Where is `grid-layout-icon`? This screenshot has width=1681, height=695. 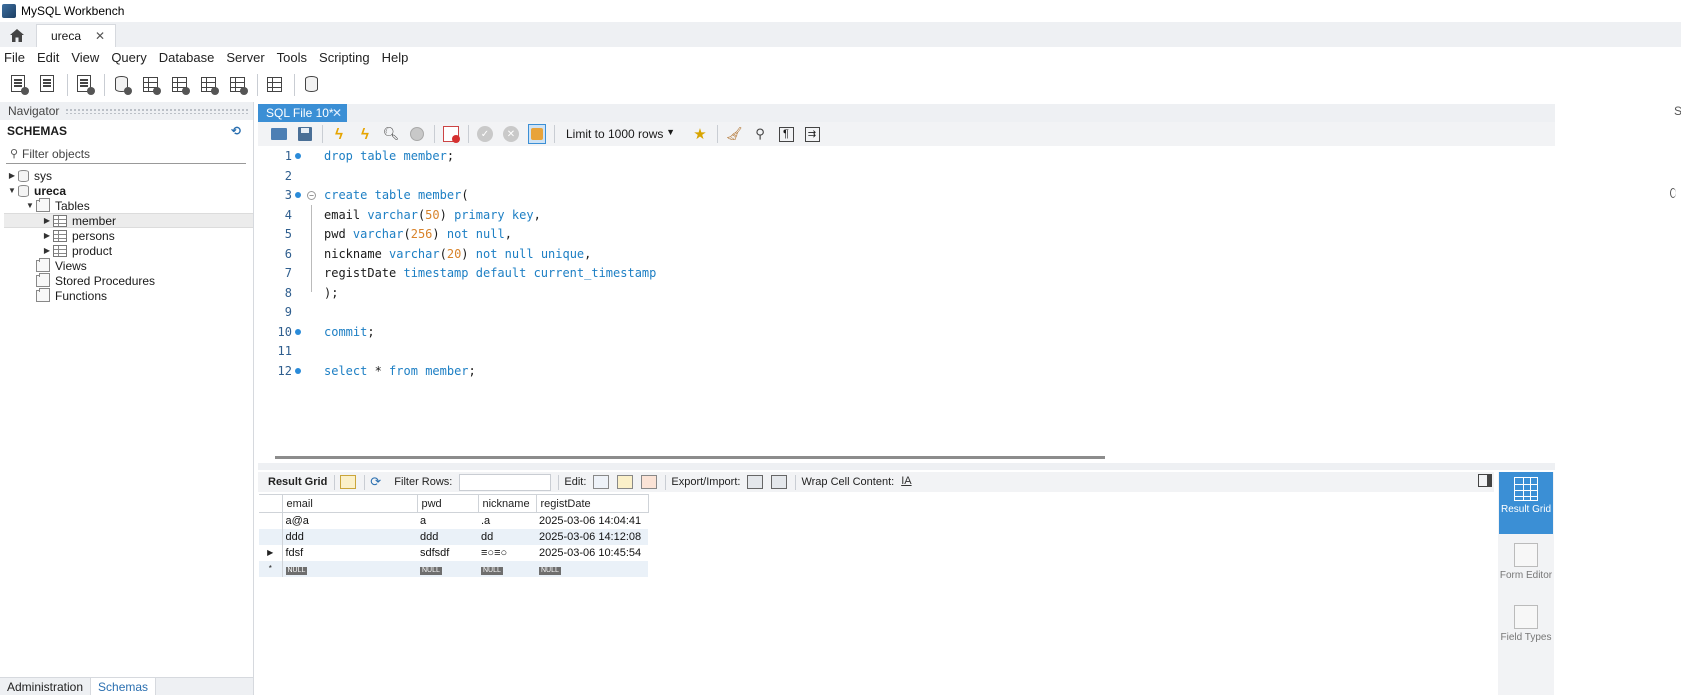 grid-layout-icon is located at coordinates (348, 482).